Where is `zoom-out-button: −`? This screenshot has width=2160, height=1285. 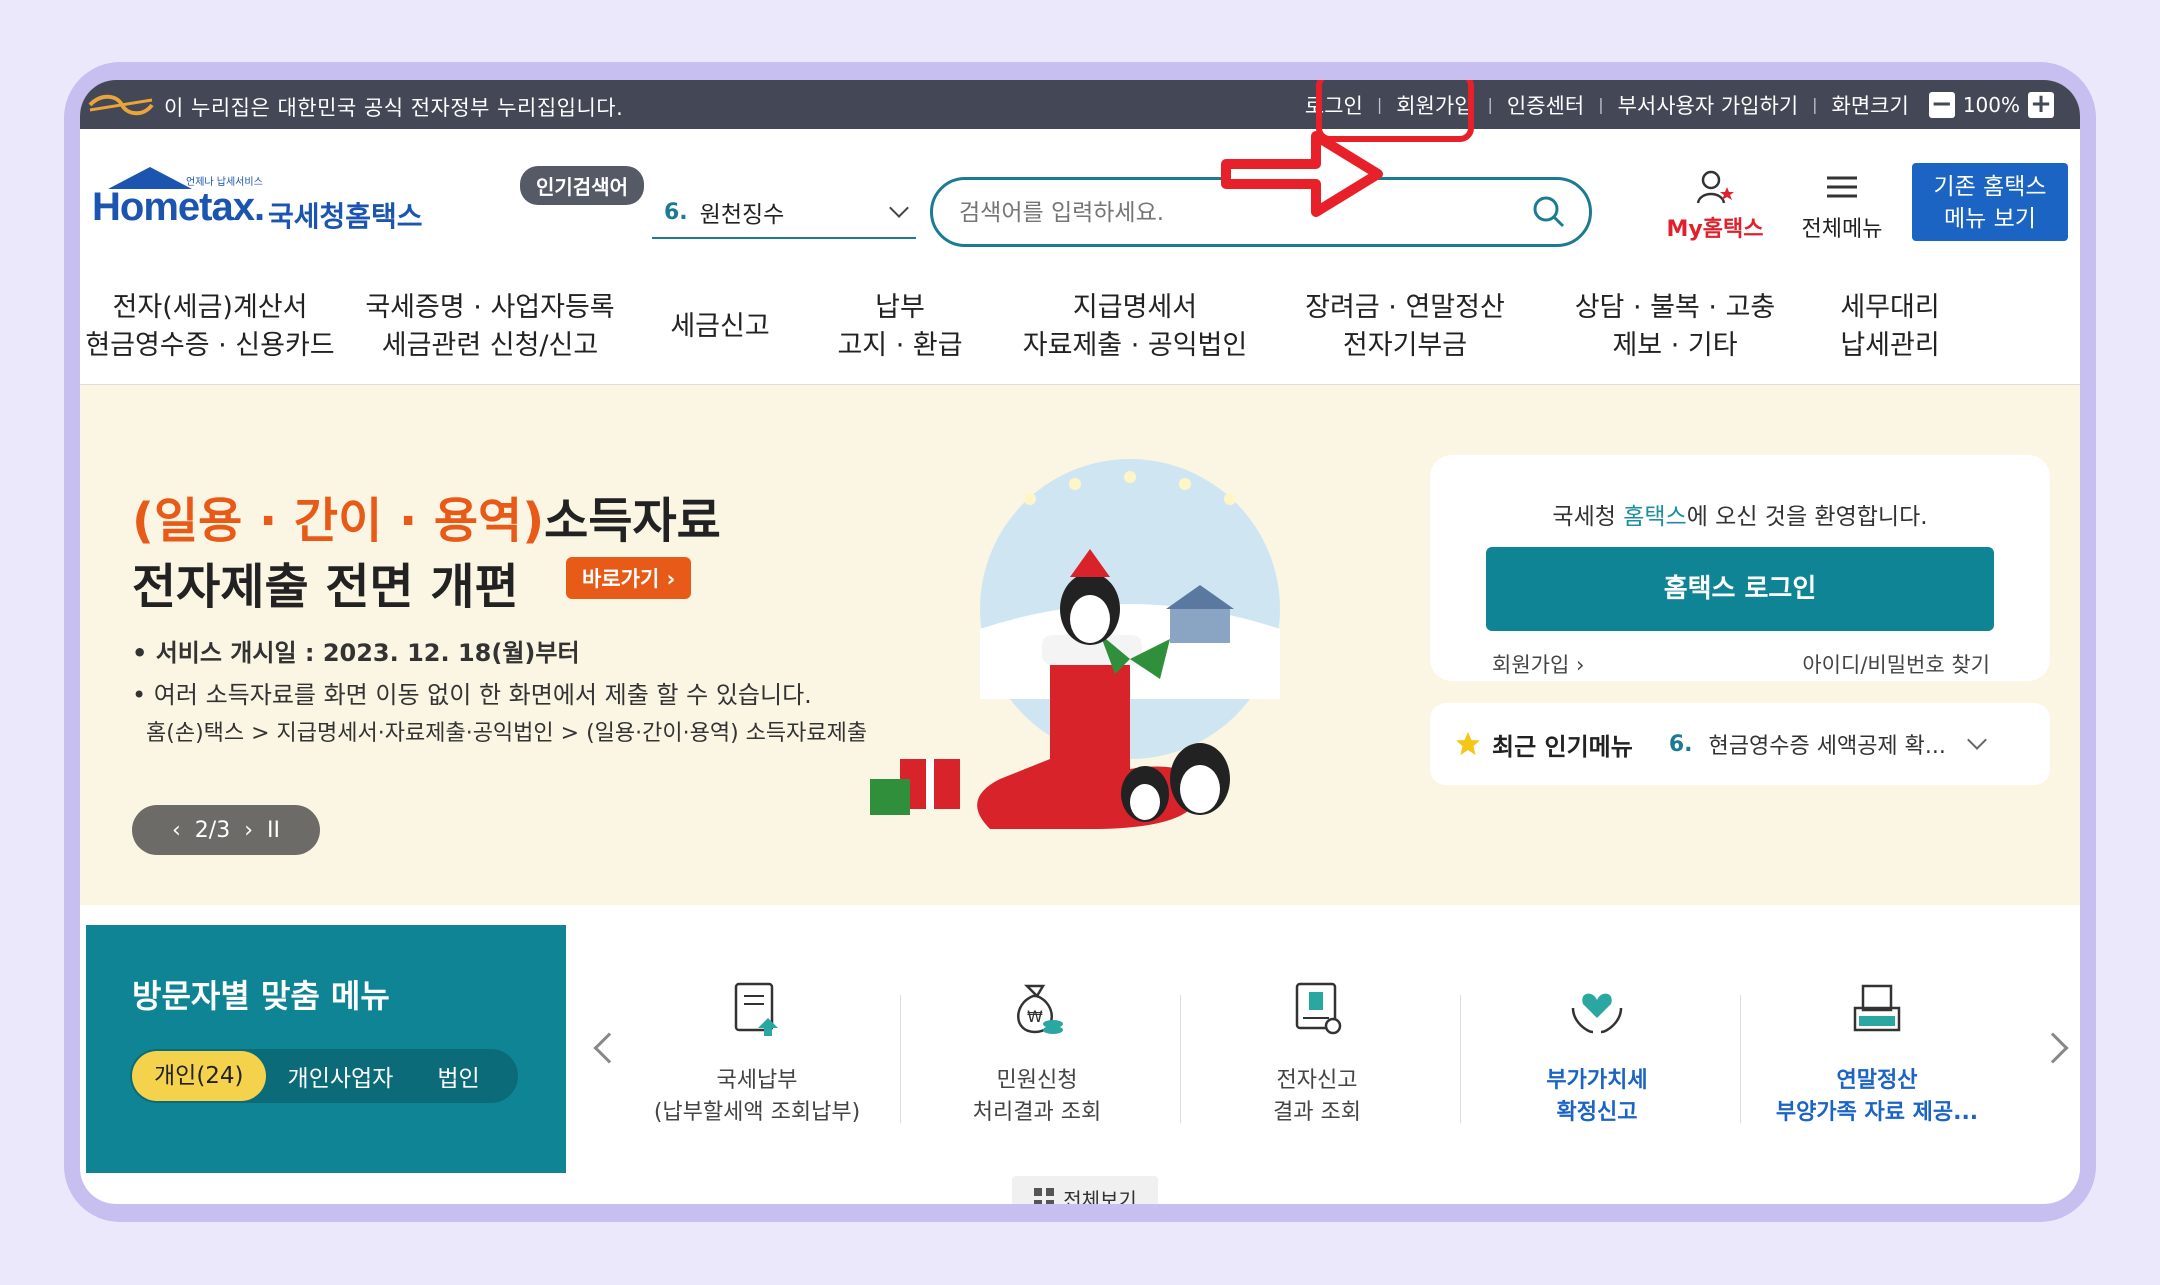 zoom-out-button: − is located at coordinates (1941, 104).